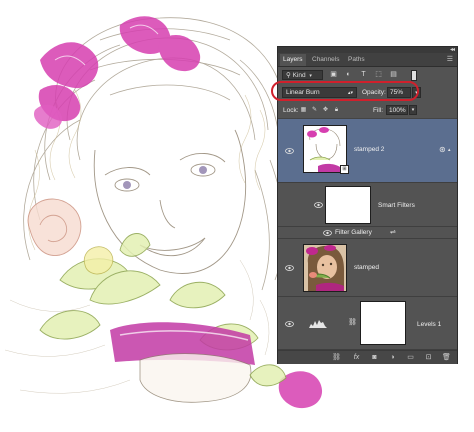 This screenshot has width=474, height=432. I want to click on search-icon: ⚲, so click(288, 75).